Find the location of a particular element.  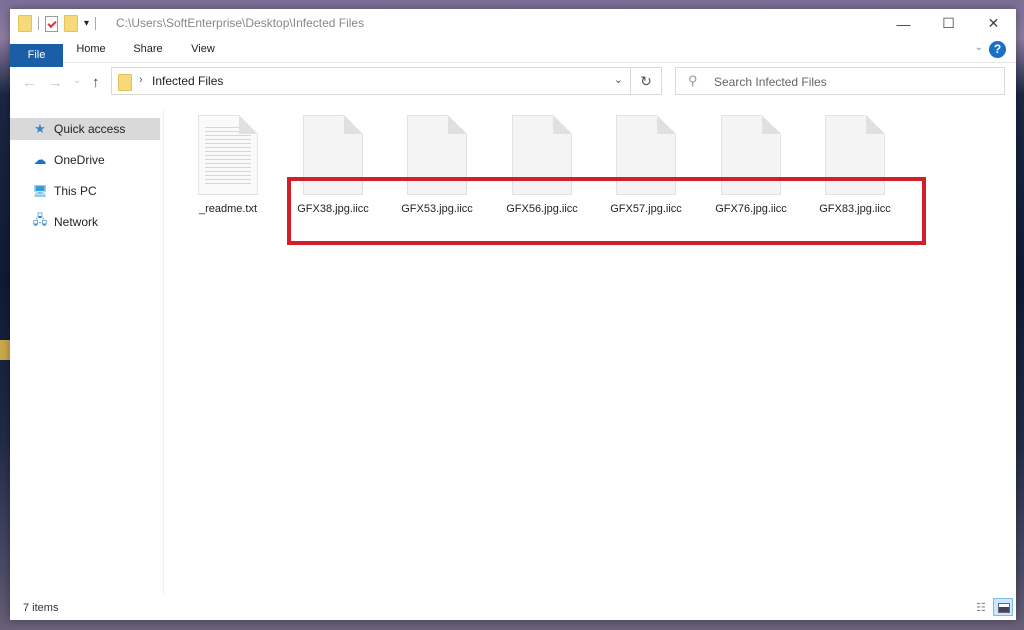

address-bar: › Infected Files ⌄ ↻ is located at coordinates (386, 81).